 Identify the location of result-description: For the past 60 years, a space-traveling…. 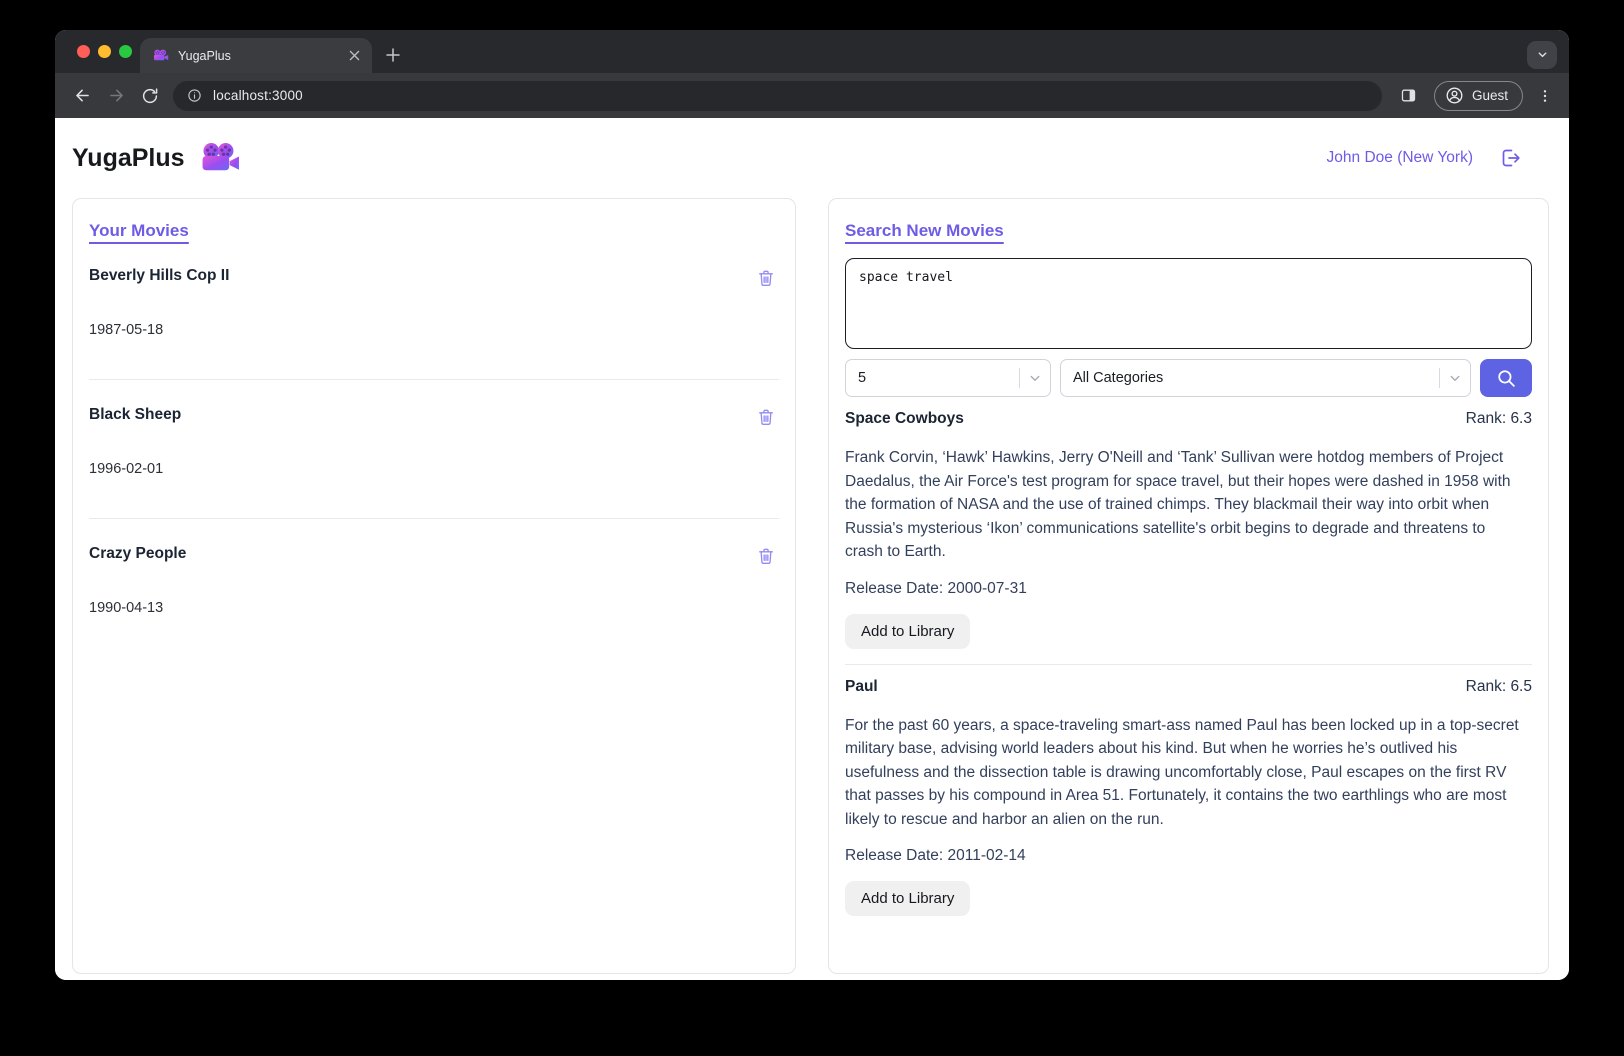
(1182, 772).